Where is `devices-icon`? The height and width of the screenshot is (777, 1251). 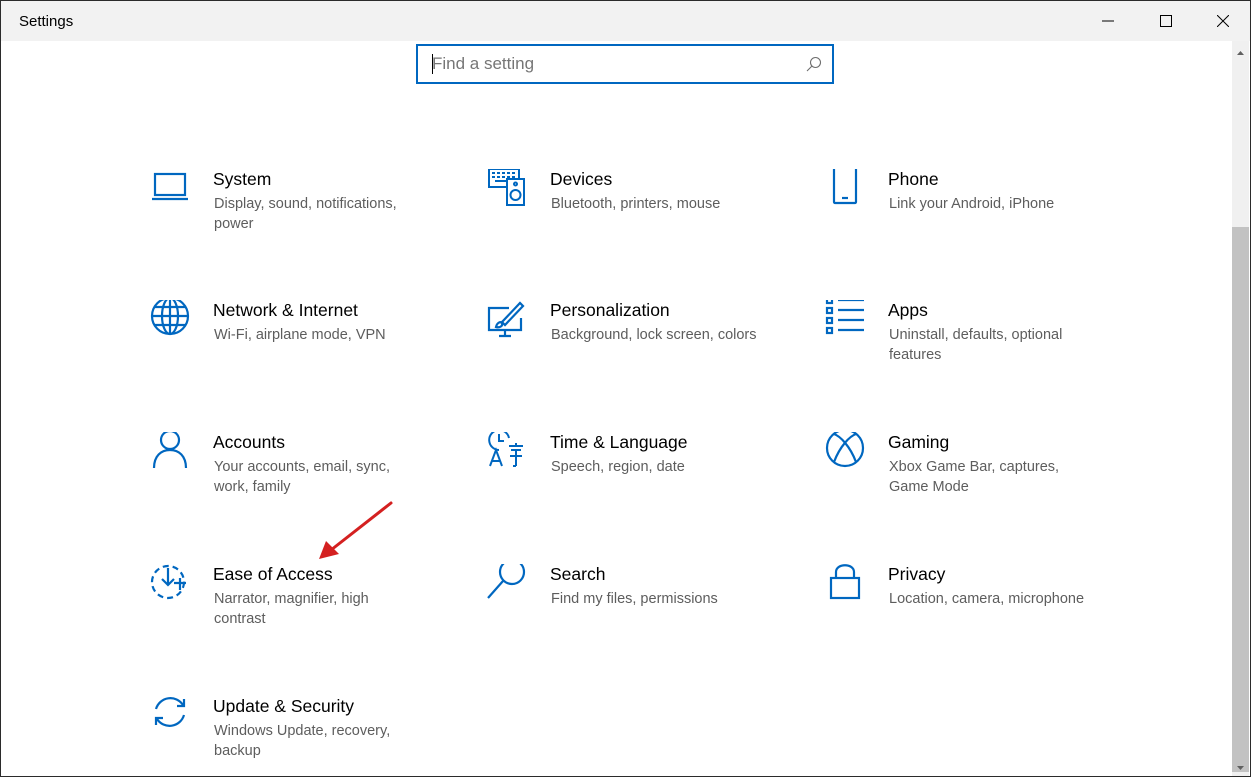
devices-icon is located at coordinates (506, 187).